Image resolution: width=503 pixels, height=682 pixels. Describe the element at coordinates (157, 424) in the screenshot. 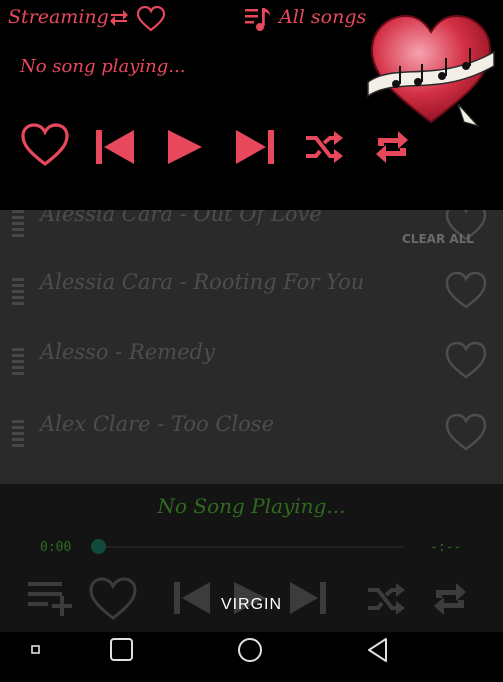

I see `song-title: Alex Clare - Too Close` at that location.